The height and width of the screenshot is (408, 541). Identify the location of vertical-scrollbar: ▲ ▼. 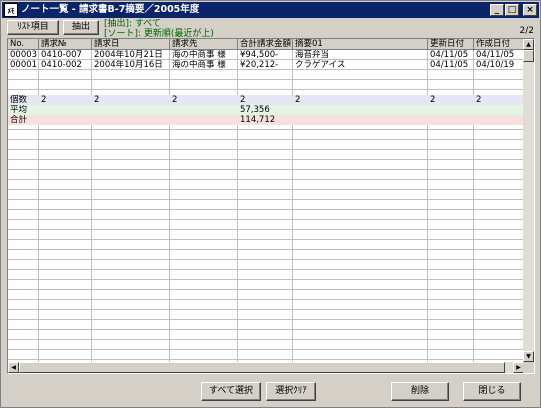
(528, 200).